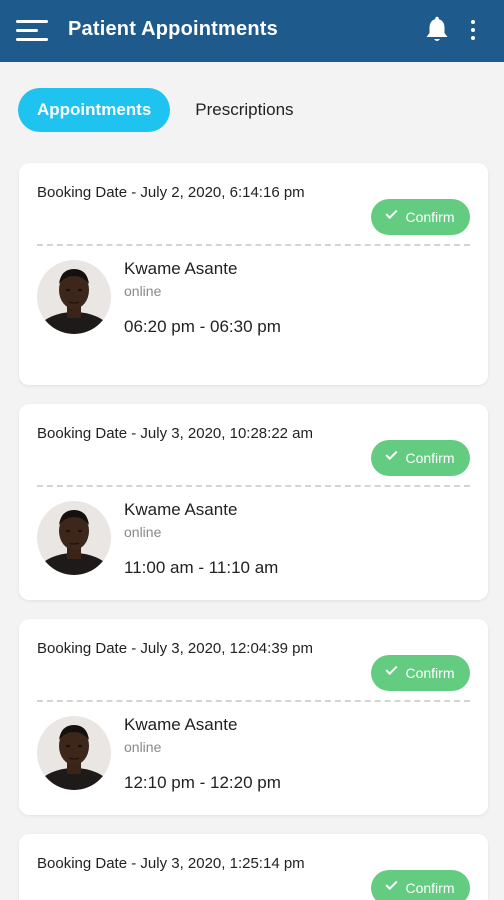 Image resolution: width=504 pixels, height=900 pixels. Describe the element at coordinates (171, 863) in the screenshot. I see `booking-date: Booking Date - July 3, 2020, 1:25:14 pm` at that location.